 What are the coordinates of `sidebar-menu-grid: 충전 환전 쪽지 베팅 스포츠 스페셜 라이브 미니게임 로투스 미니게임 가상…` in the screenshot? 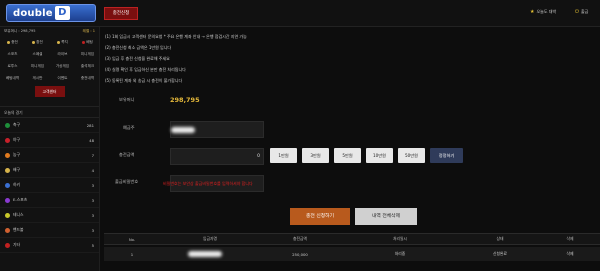 It's located at (49, 60).